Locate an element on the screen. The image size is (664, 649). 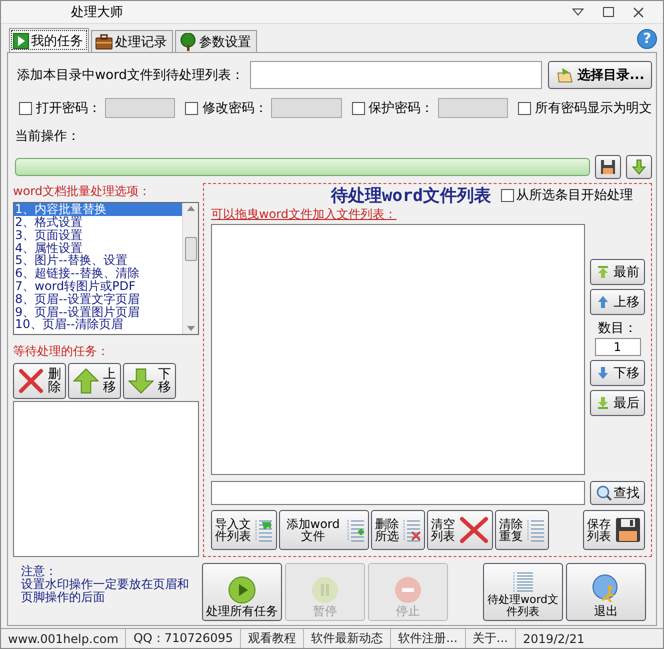
current-operation-label: 当前操作： is located at coordinates (48, 137).